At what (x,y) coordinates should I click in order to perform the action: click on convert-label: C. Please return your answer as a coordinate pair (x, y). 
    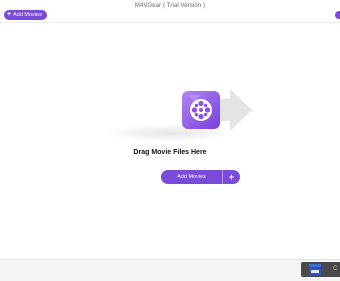
    Looking at the image, I should click on (335, 269).